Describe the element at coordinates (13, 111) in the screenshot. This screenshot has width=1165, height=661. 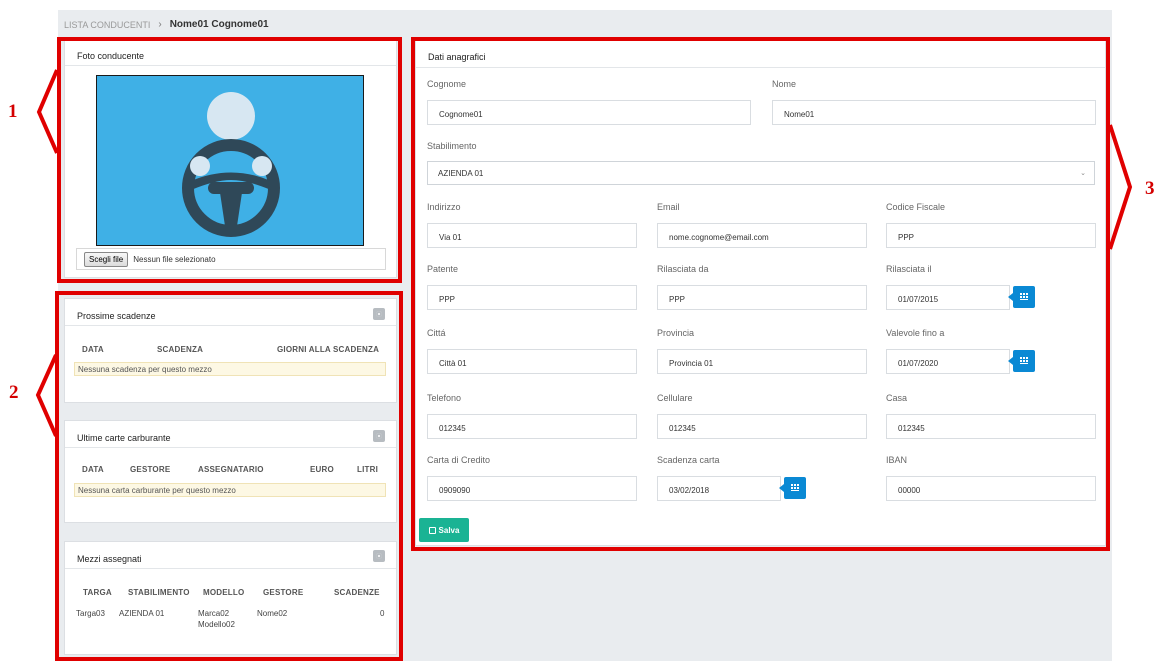
I see `callout-1: 1` at that location.